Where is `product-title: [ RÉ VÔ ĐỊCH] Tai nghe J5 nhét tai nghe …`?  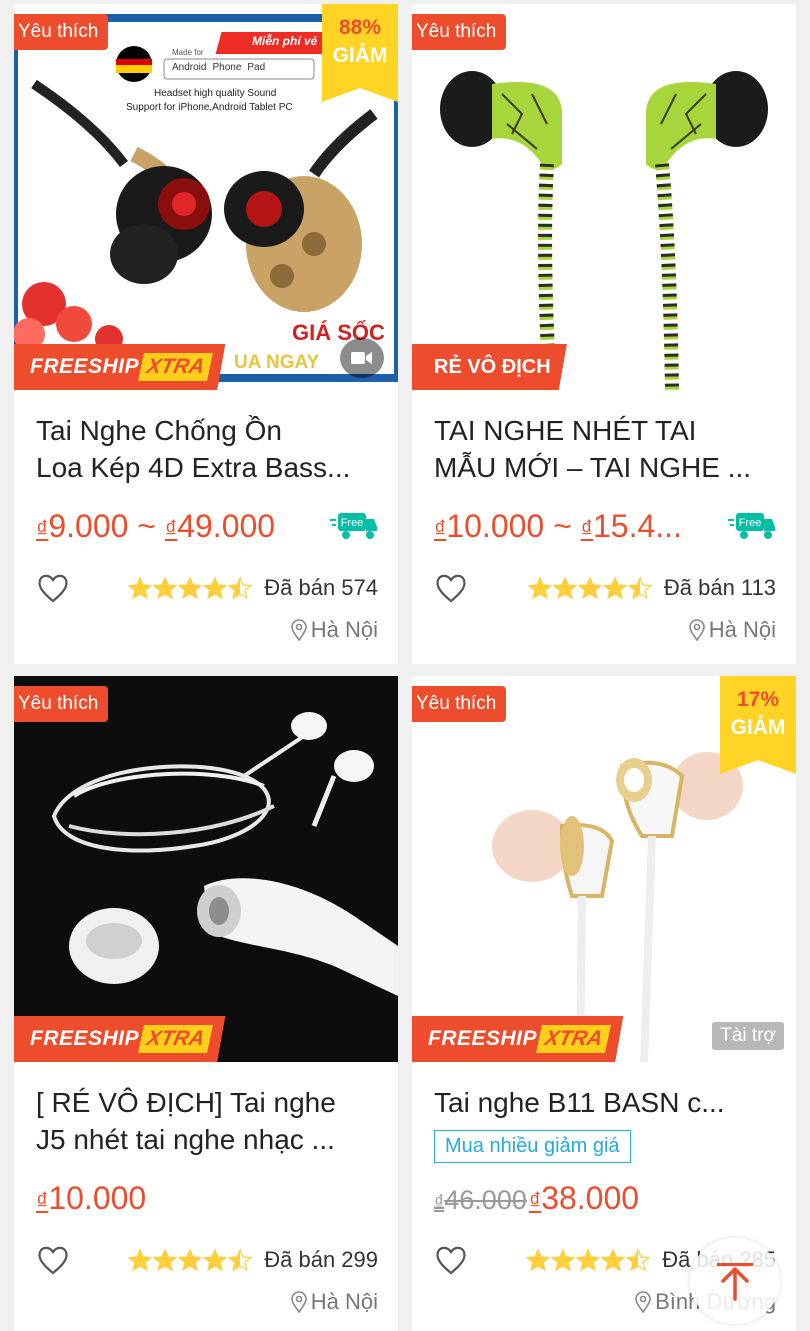 product-title: [ RÉ VÔ ĐỊCH] Tai nghe J5 nhét tai nghe … is located at coordinates (208, 1121).